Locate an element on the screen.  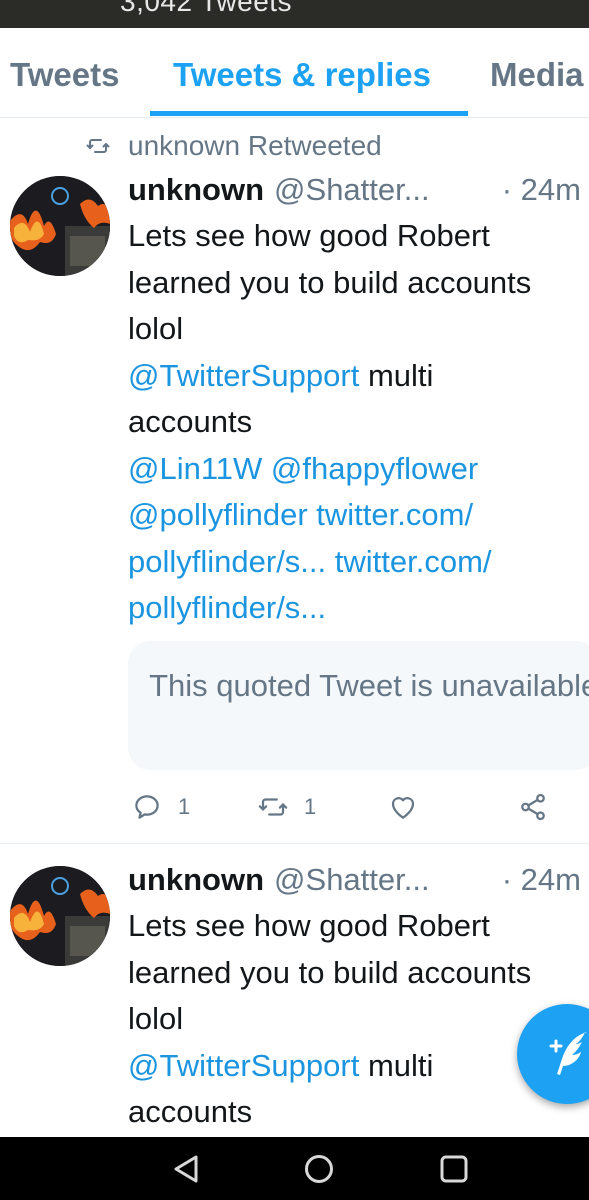
back-triangle-icon is located at coordinates (186, 1169).